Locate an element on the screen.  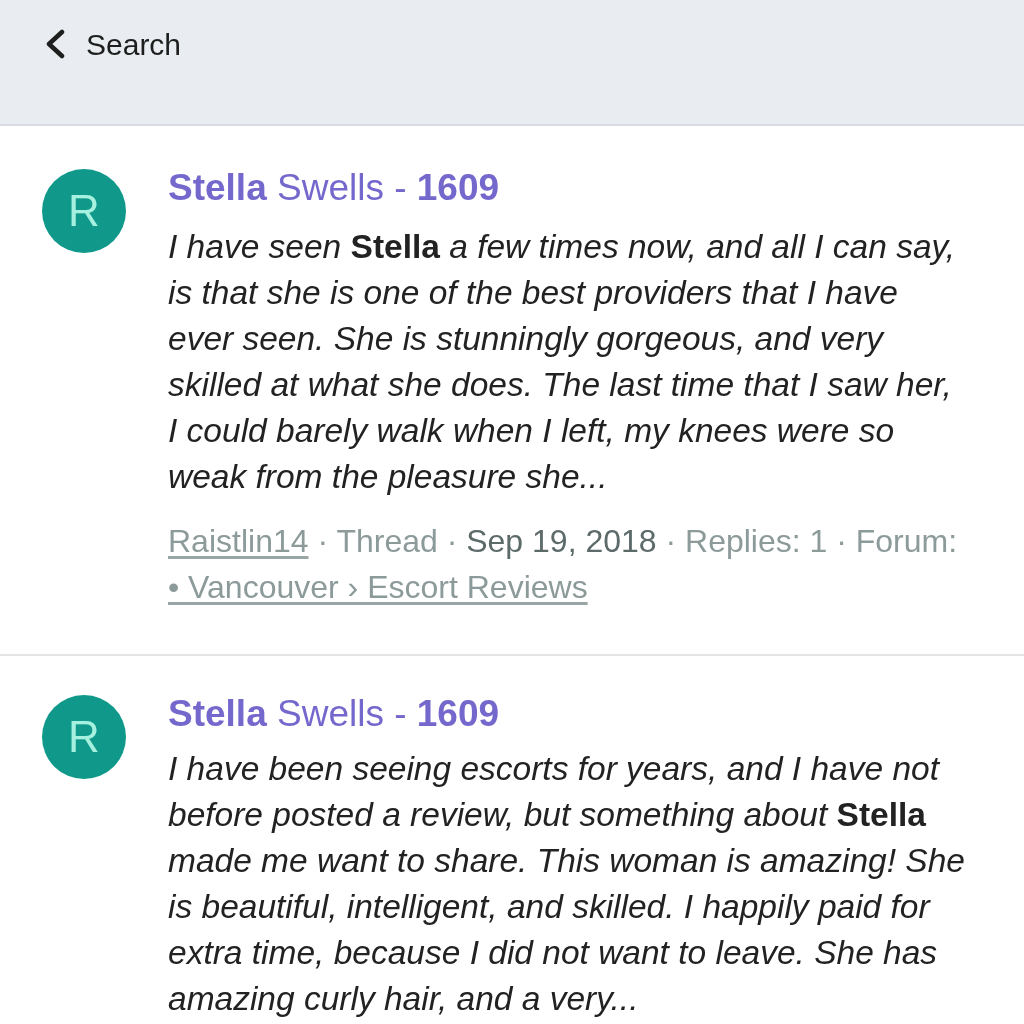
forum-link: • Vancouver › Escort Reviews is located at coordinates (378, 587).